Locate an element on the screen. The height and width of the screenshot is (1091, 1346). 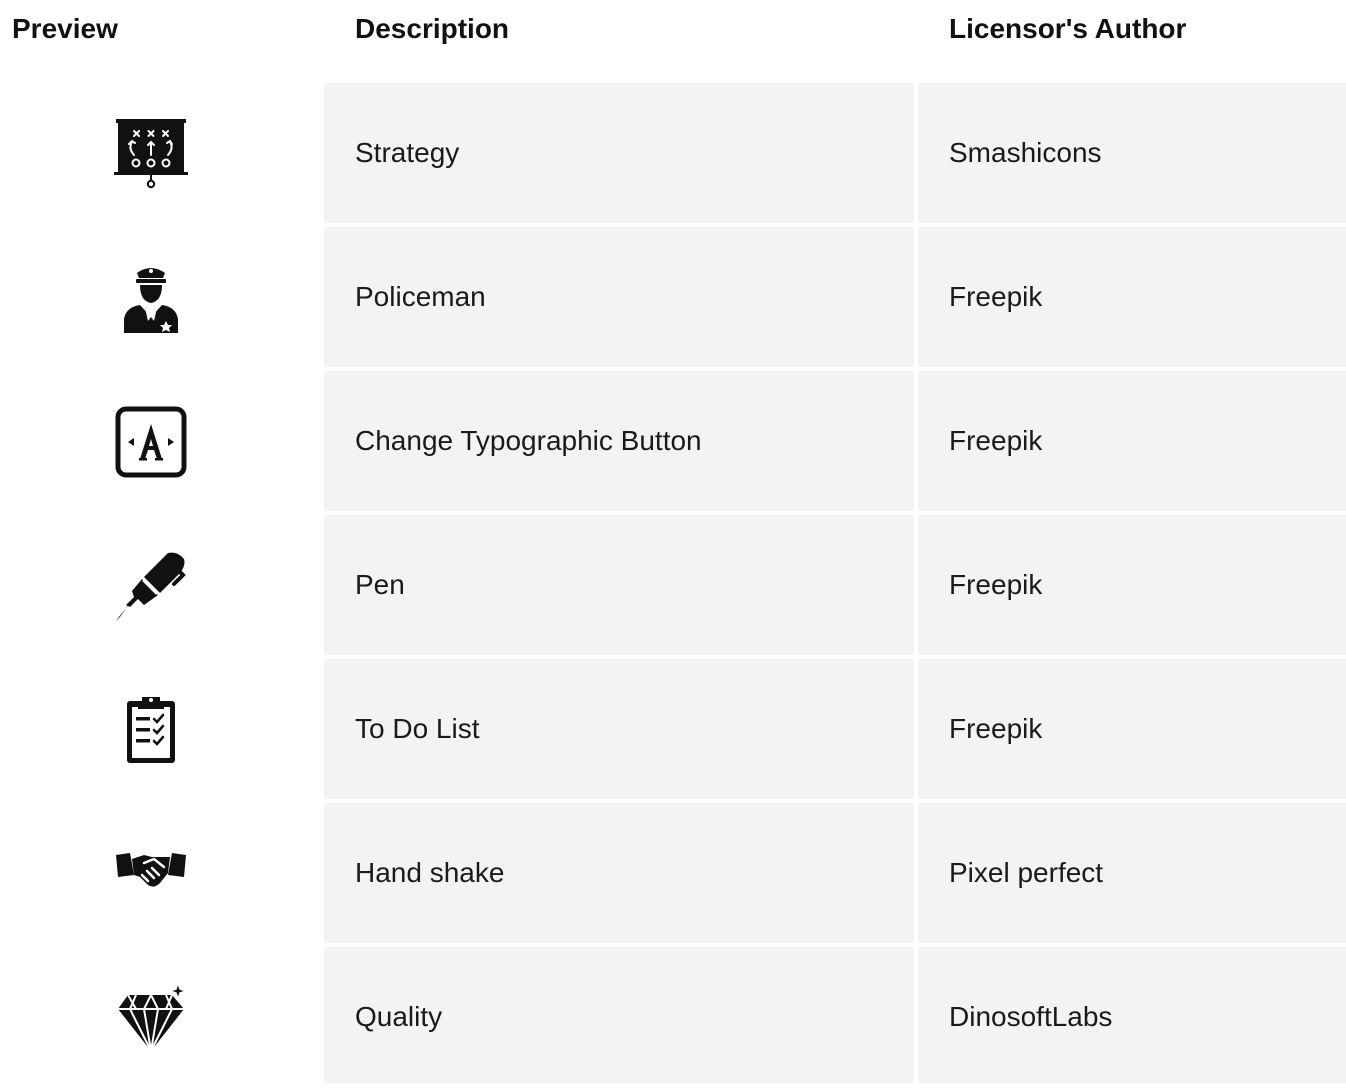
table-row: To Do List Freepik is located at coordinates (673, 729).